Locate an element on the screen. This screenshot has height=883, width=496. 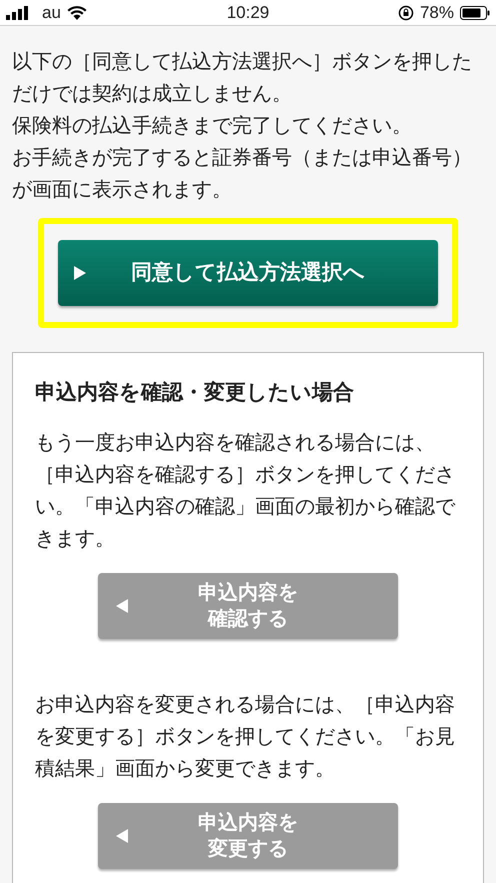
instruction-text: お手続きが完了すると証券番号（または申込番号）が画面に表示されます。 is located at coordinates (242, 174).